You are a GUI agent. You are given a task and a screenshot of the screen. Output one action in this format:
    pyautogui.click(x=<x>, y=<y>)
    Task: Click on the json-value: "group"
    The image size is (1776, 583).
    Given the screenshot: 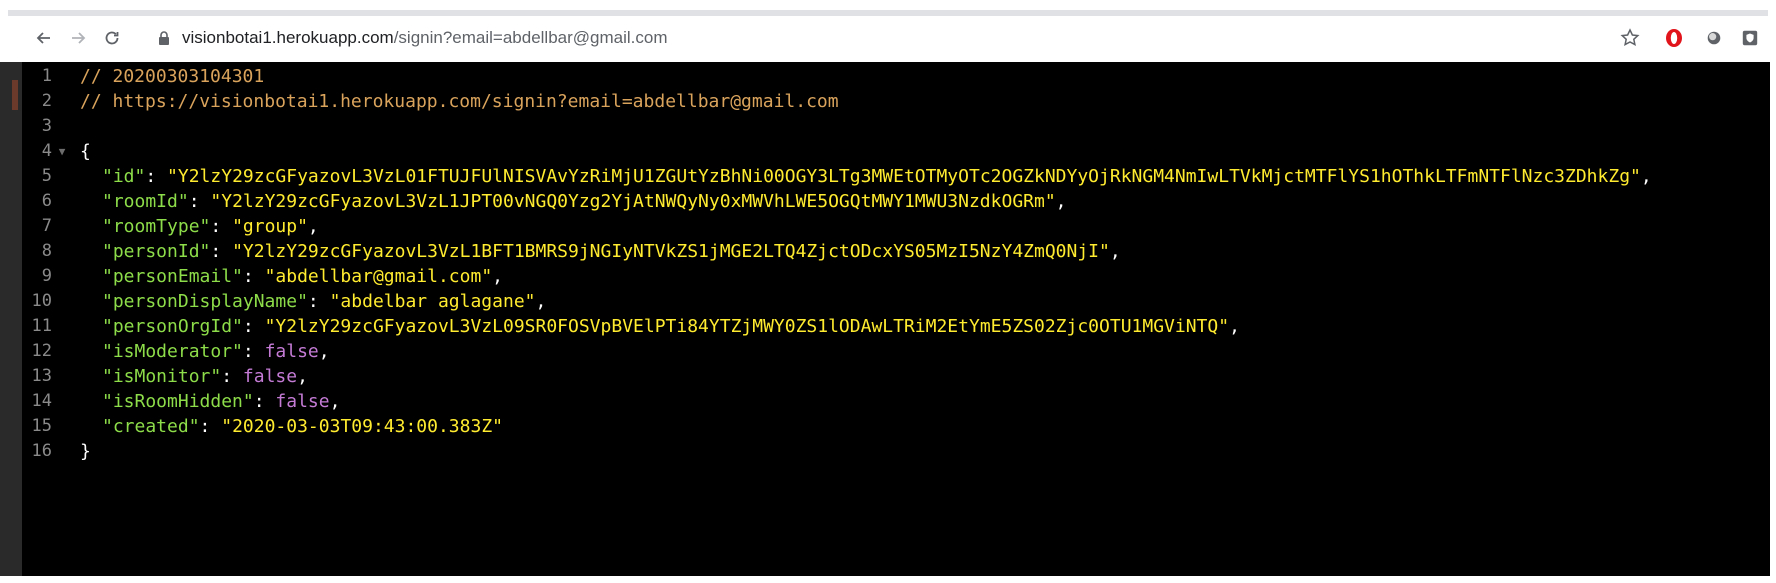 What is the action you would take?
    pyautogui.click(x=270, y=226)
    